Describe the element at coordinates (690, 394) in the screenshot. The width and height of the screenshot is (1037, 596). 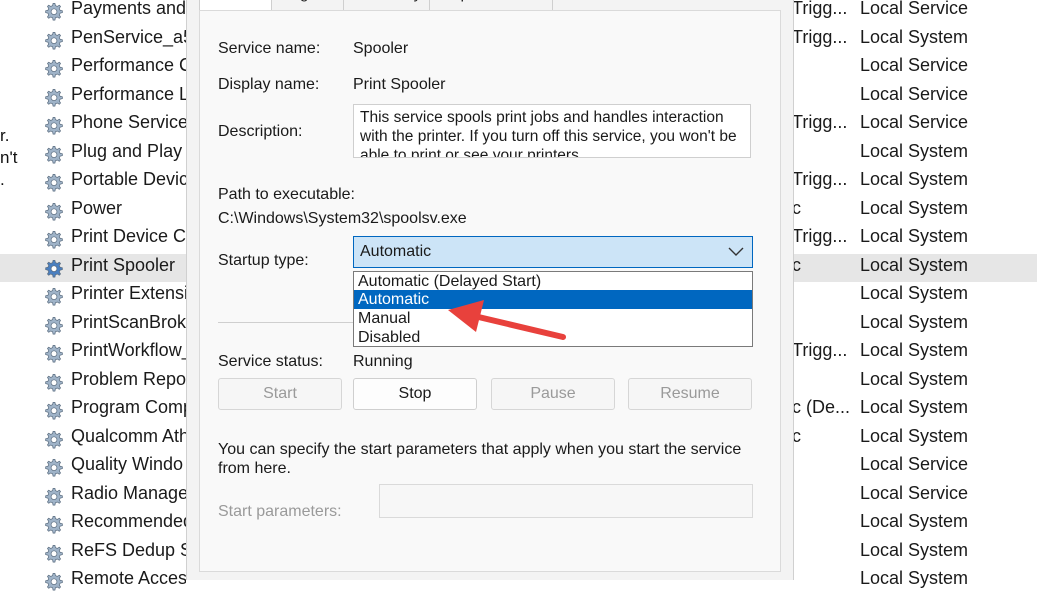
I see `resume-button: Resume` at that location.